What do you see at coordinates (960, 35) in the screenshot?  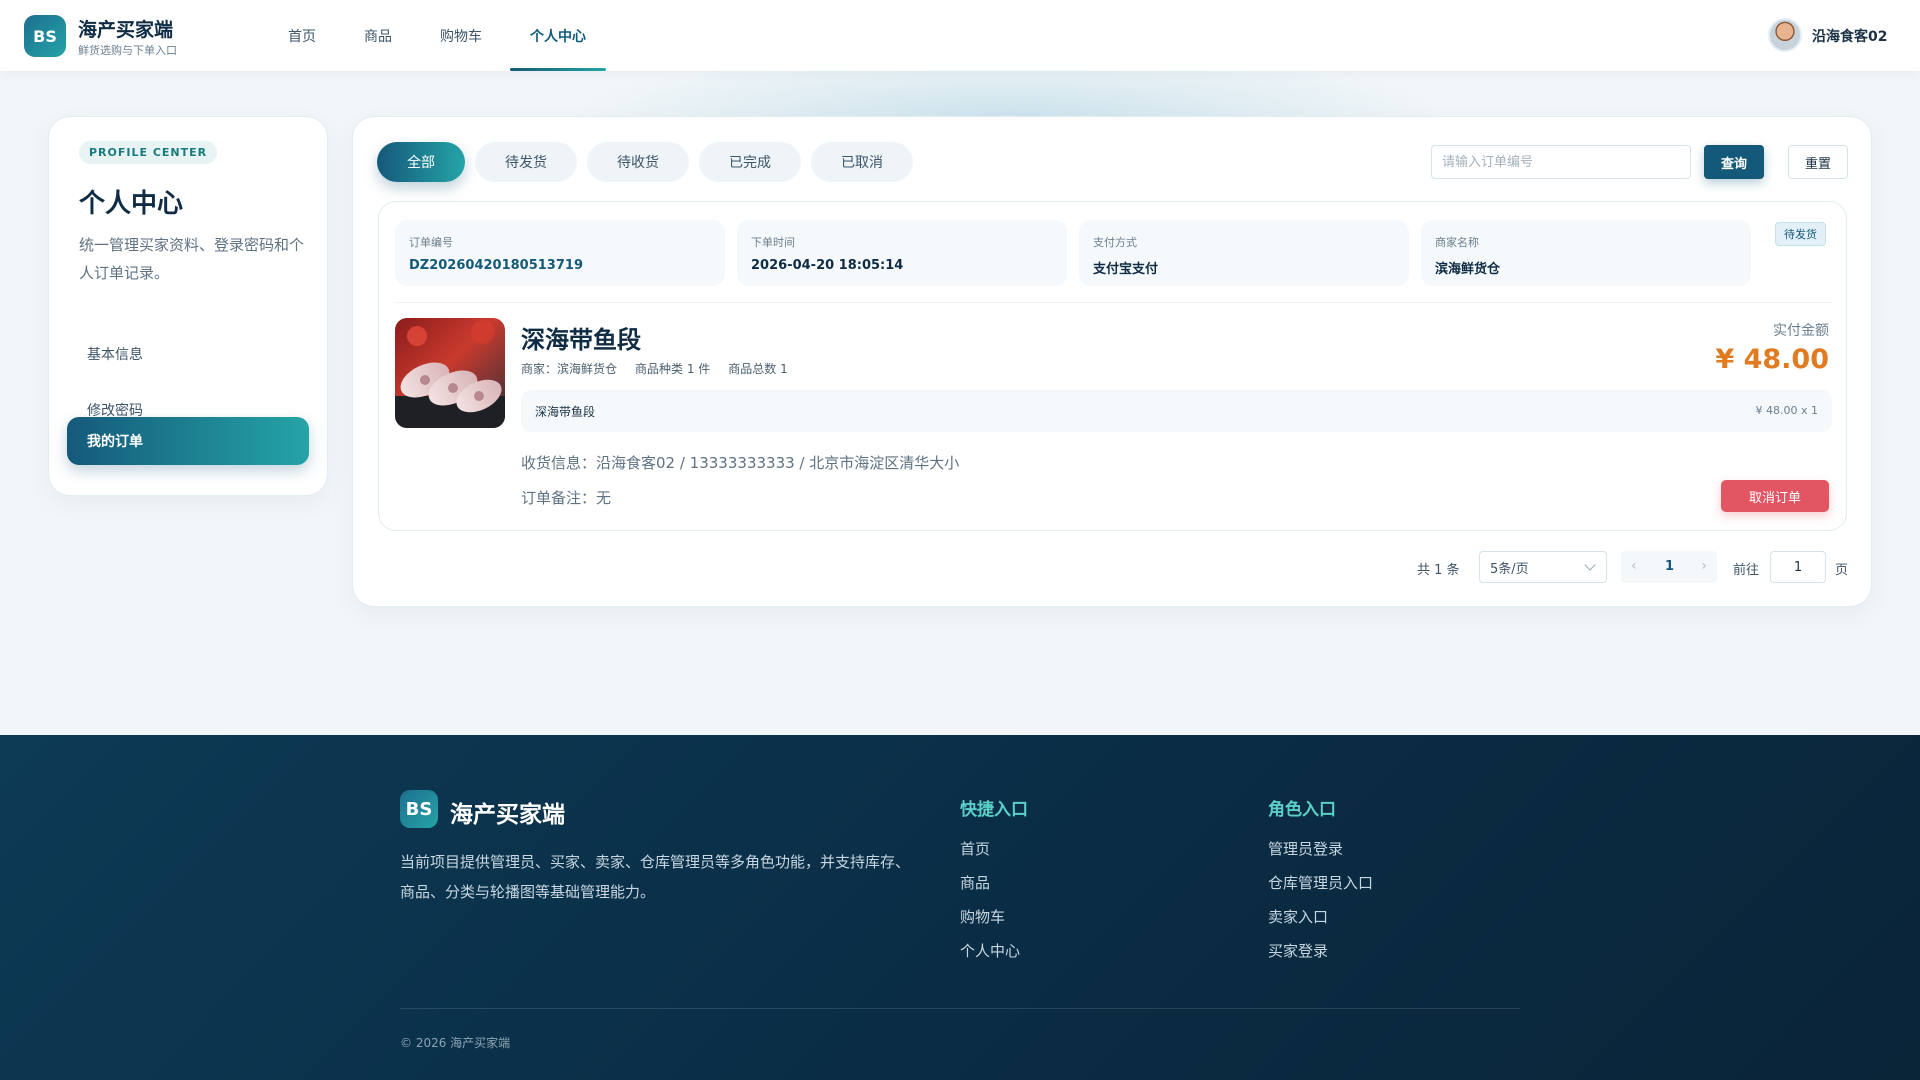 I see `top-header: BS 海产买家端 鲜货选购与下单入口 首页 商品 购物车 个人中心 沿海食客02` at bounding box center [960, 35].